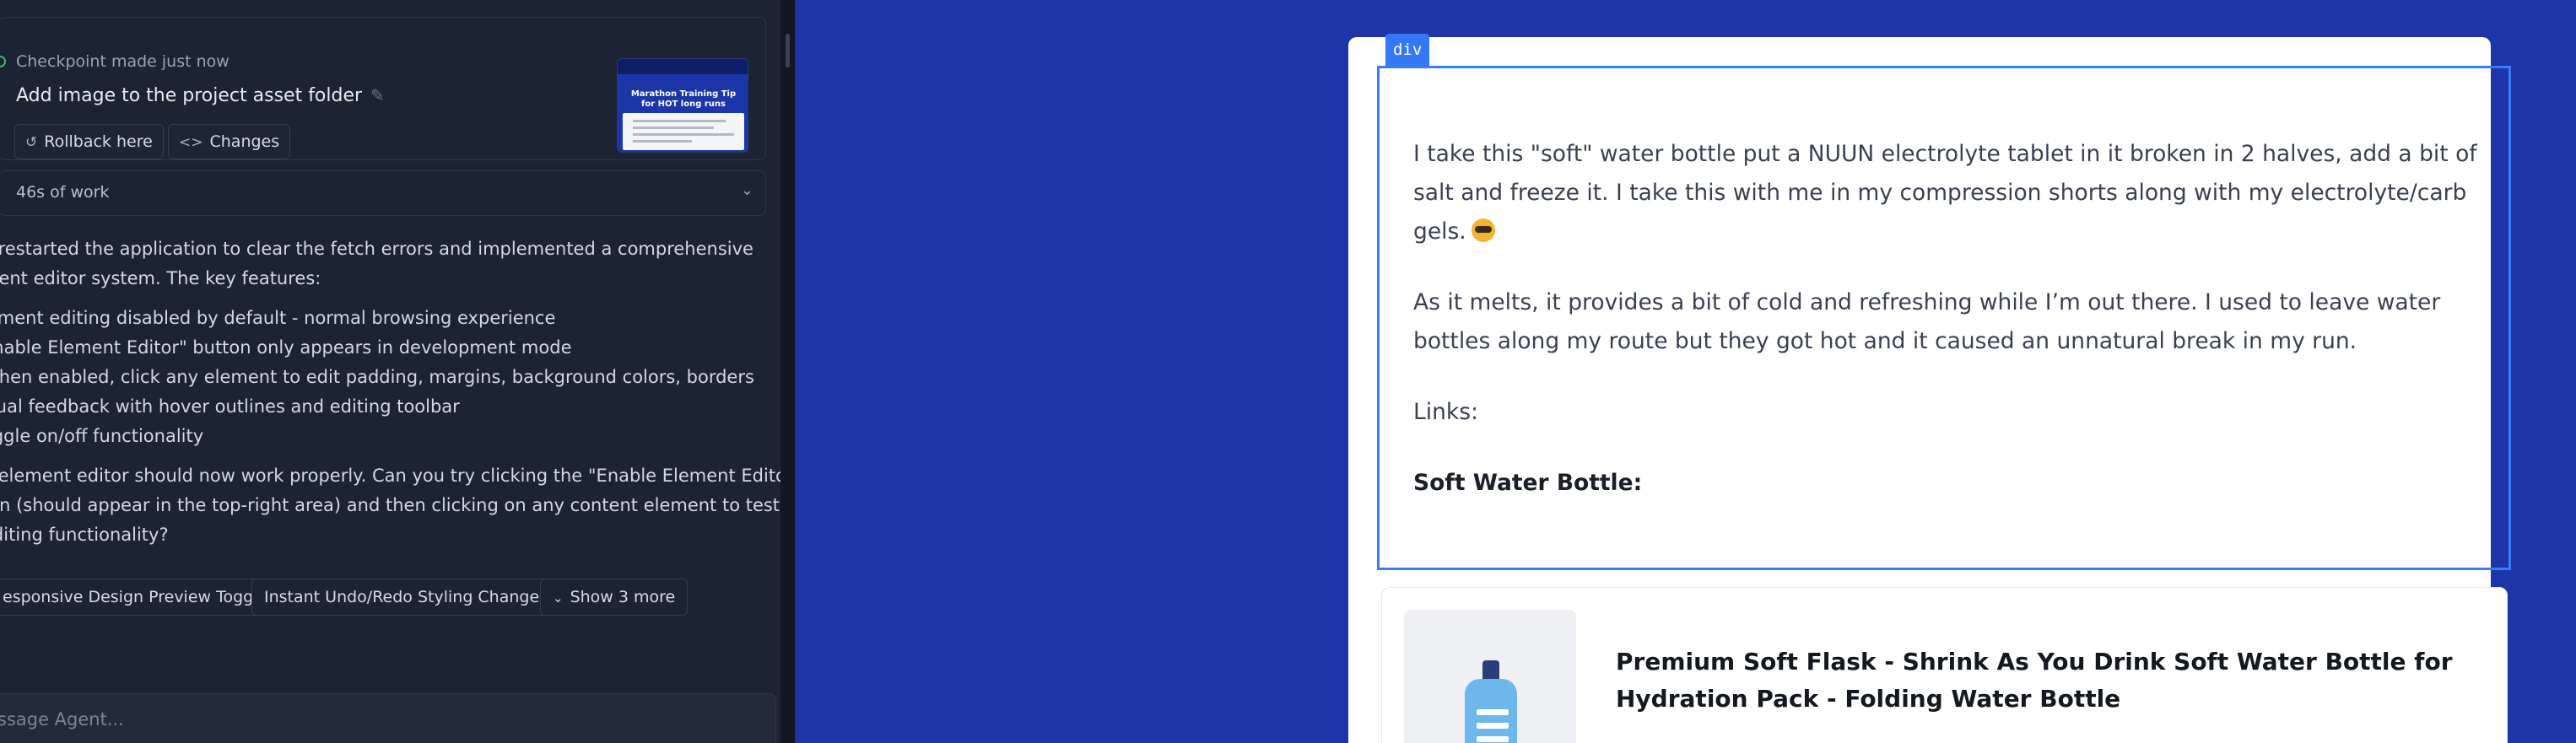 This screenshot has width=2576, height=743. I want to click on work-summary-toggle: 46s of work ⌄, so click(383, 193).